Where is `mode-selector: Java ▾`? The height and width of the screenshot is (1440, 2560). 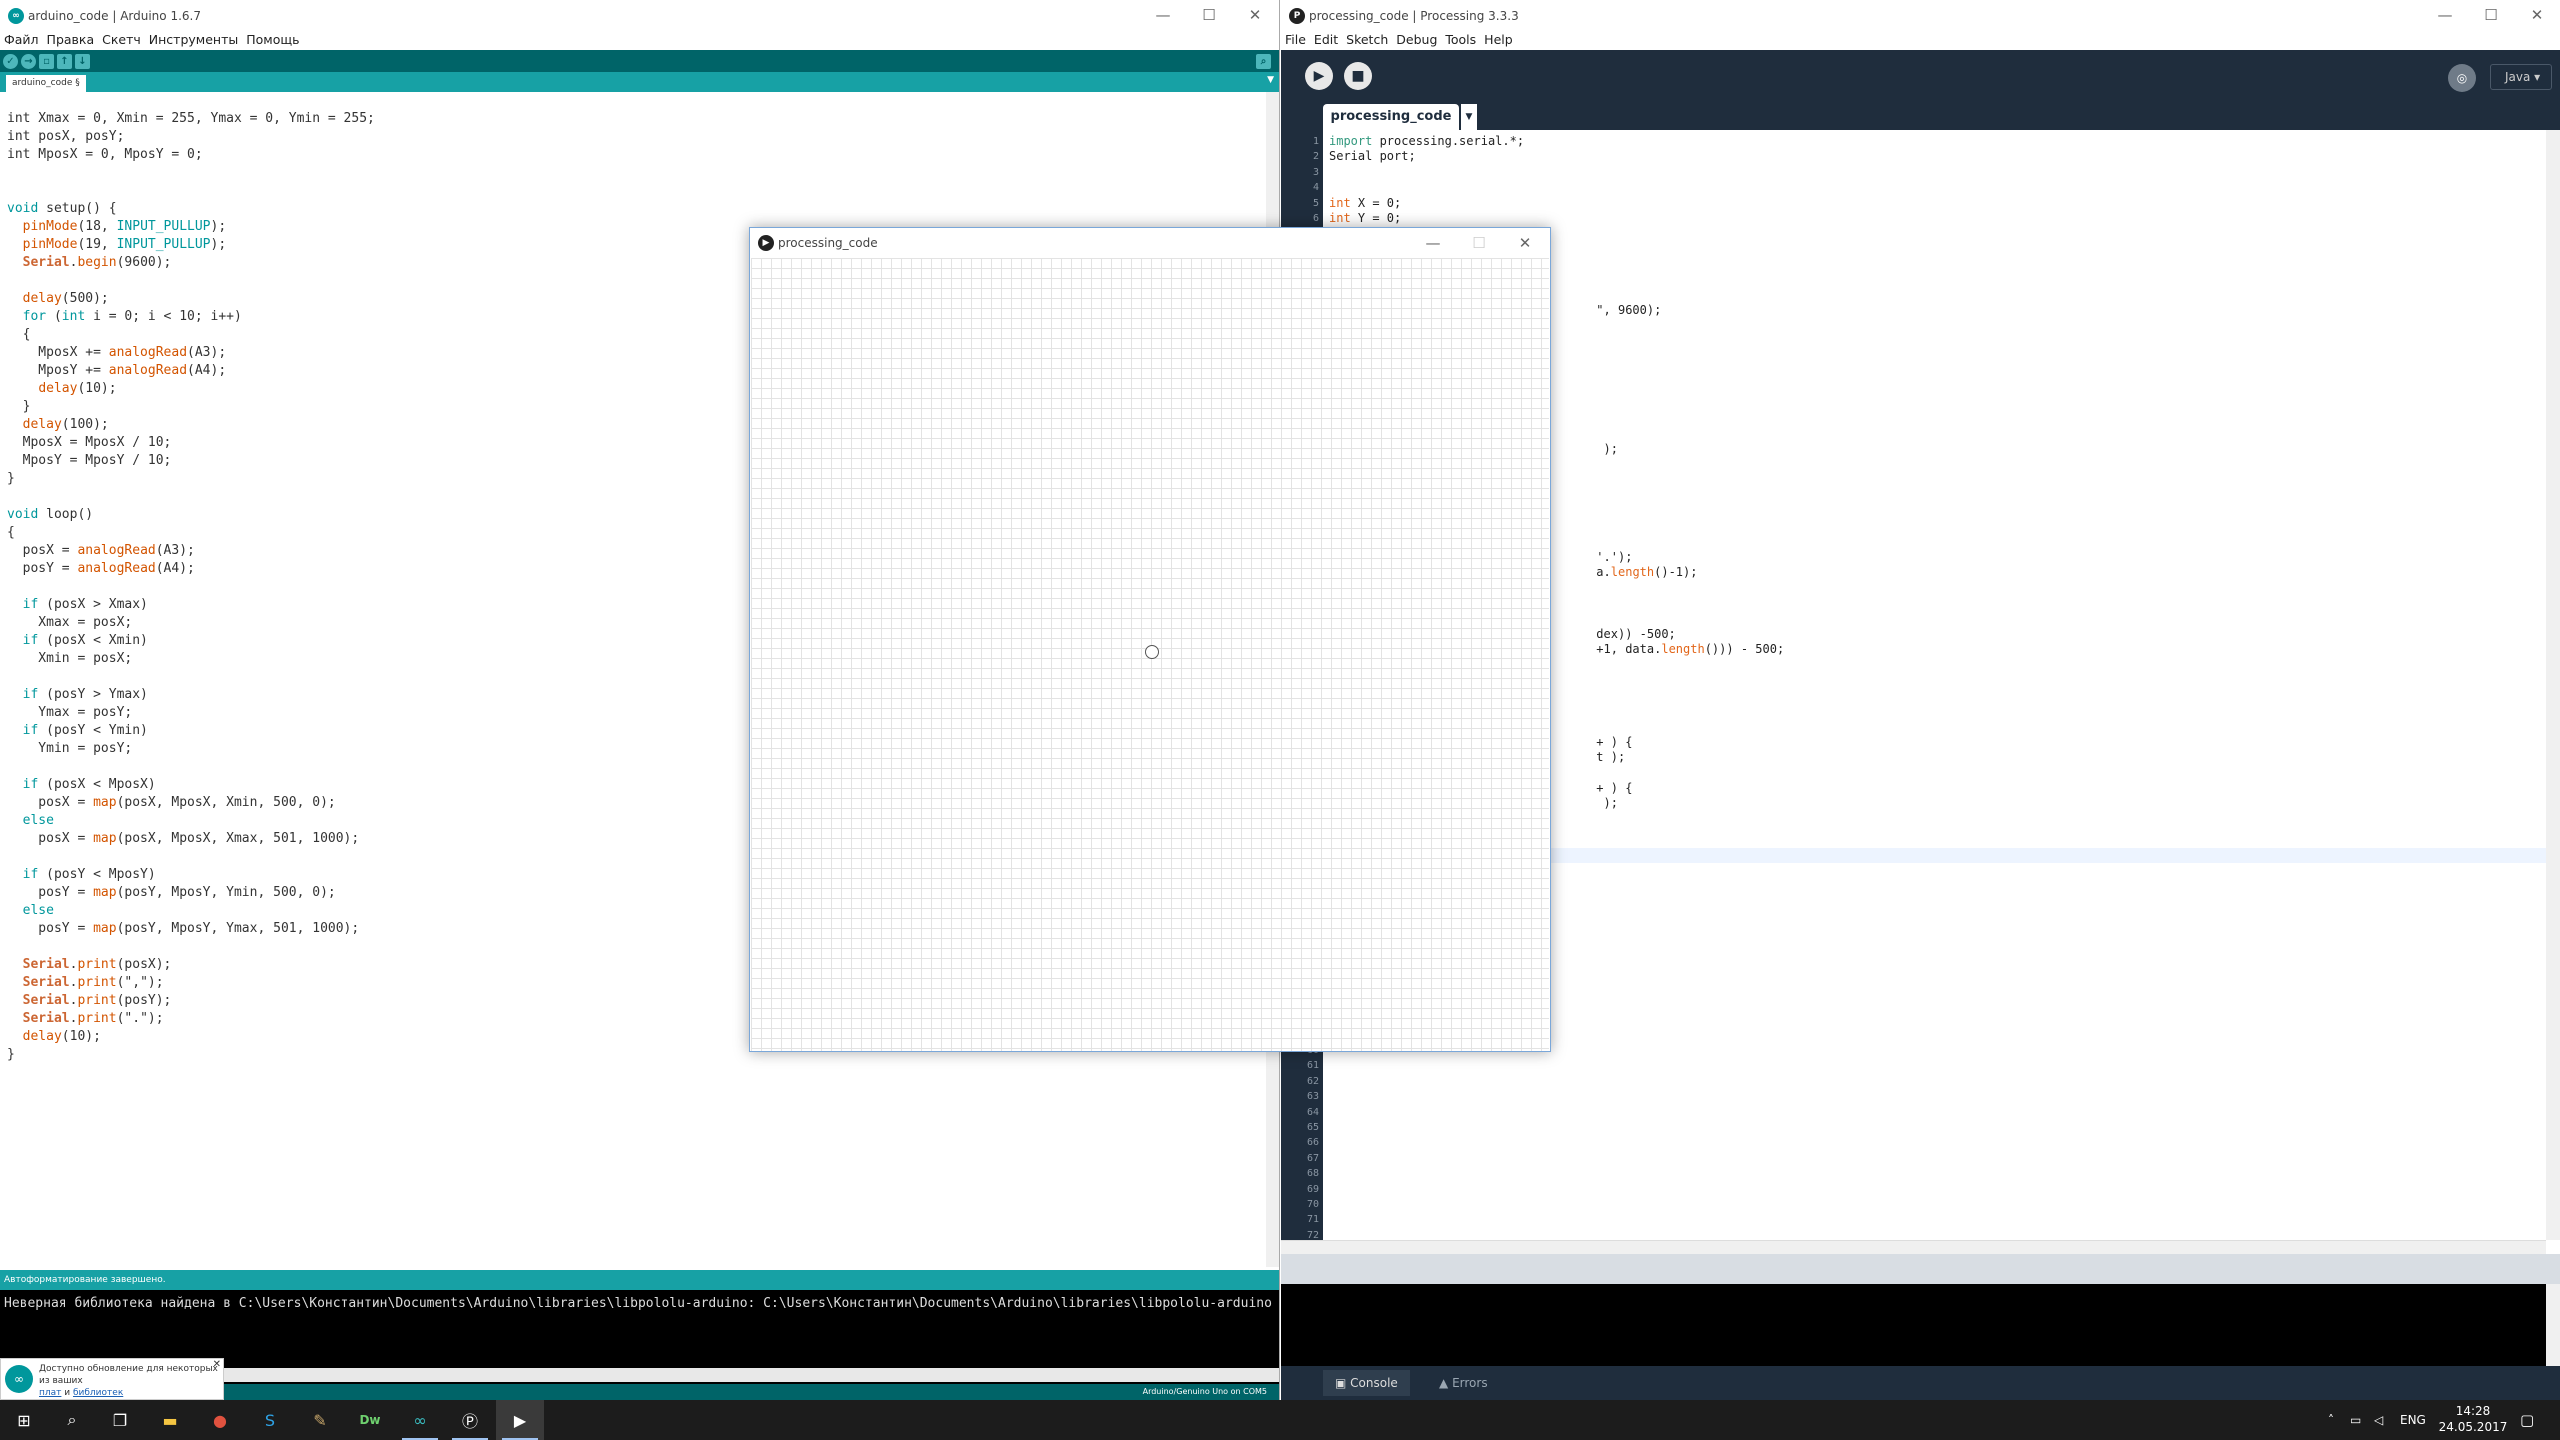
mode-selector: Java ▾ is located at coordinates (2521, 77).